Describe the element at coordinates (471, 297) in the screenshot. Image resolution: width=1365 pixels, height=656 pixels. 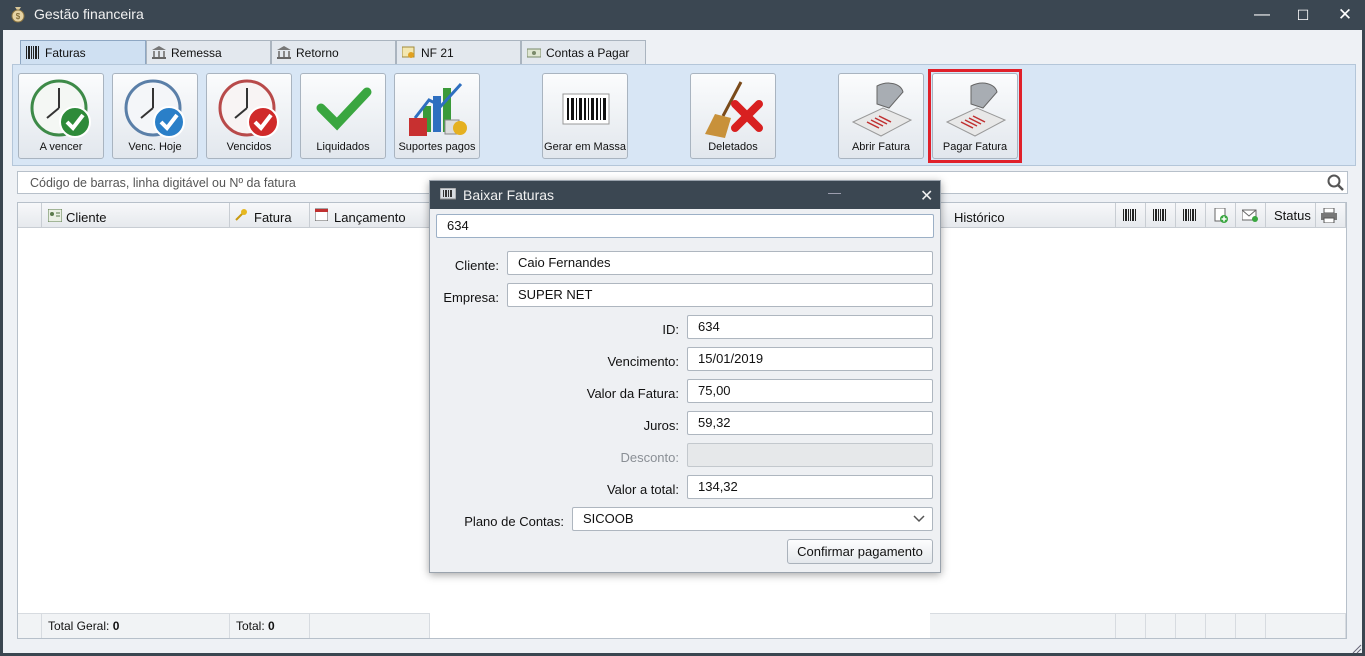
I see `empresa-label: Empresa:` at that location.